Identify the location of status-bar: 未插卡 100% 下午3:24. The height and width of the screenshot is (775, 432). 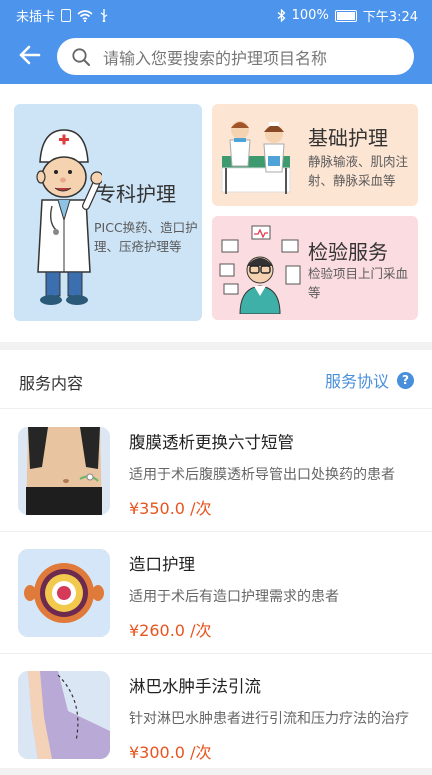
(216, 14).